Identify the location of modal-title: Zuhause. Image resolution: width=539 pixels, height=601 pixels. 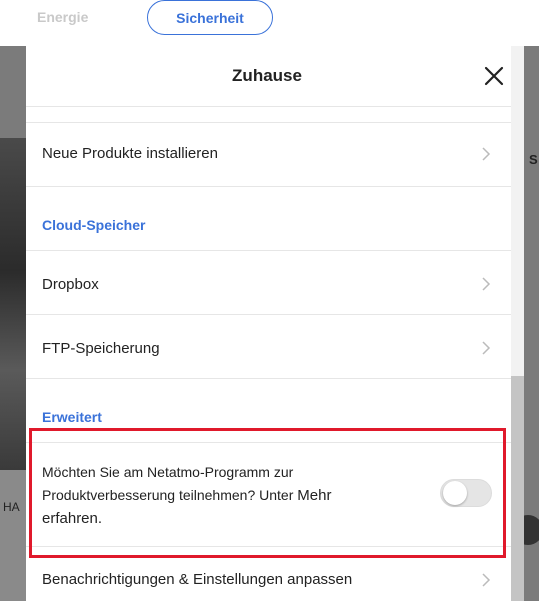
(267, 75).